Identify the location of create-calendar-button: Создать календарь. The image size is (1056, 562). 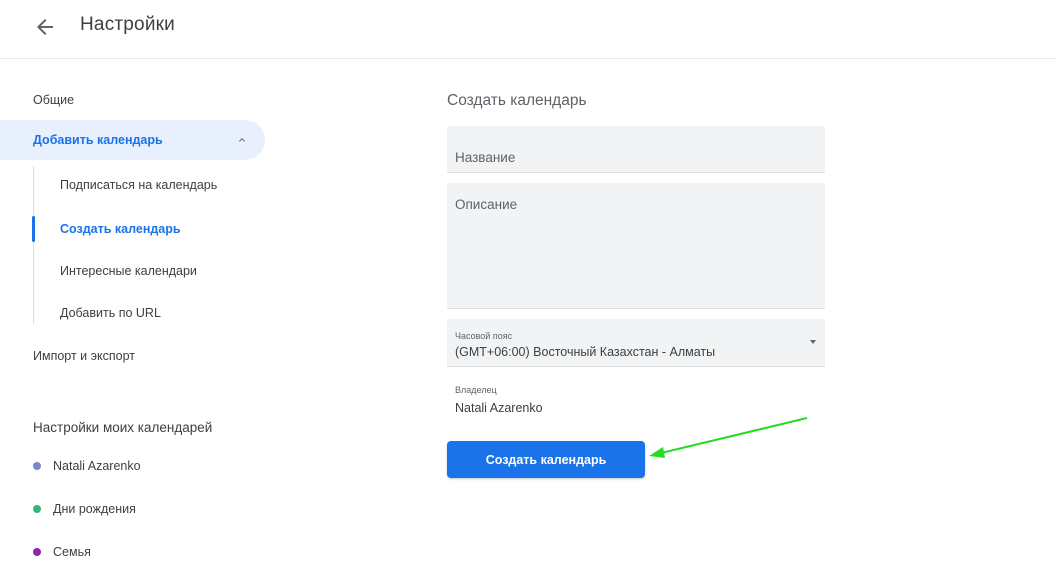
(546, 459).